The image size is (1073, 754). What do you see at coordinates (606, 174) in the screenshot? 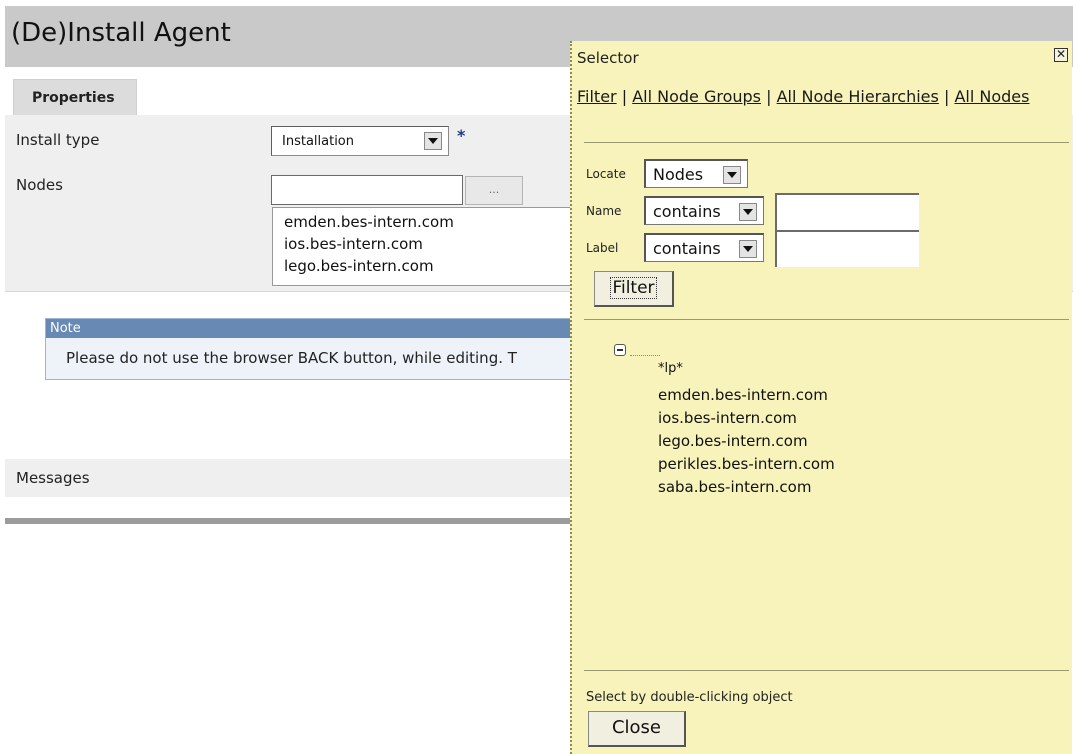
I see `locate-label: Locate` at bounding box center [606, 174].